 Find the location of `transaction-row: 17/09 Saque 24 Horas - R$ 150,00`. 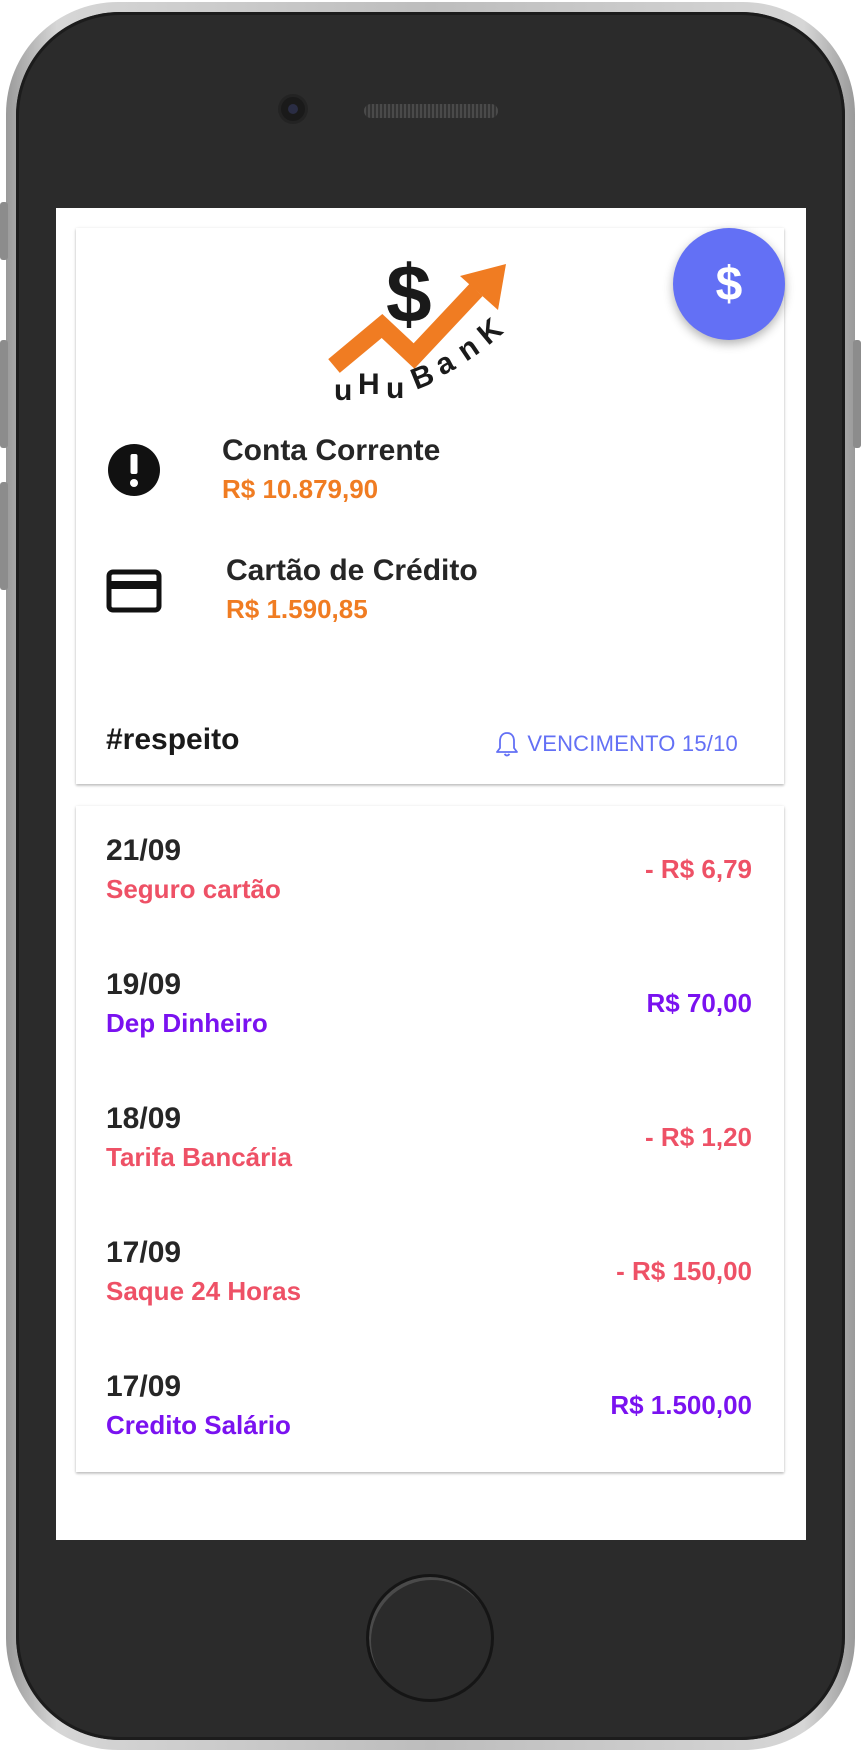

transaction-row: 17/09 Saque 24 Horas - R$ 150,00 is located at coordinates (430, 1275).